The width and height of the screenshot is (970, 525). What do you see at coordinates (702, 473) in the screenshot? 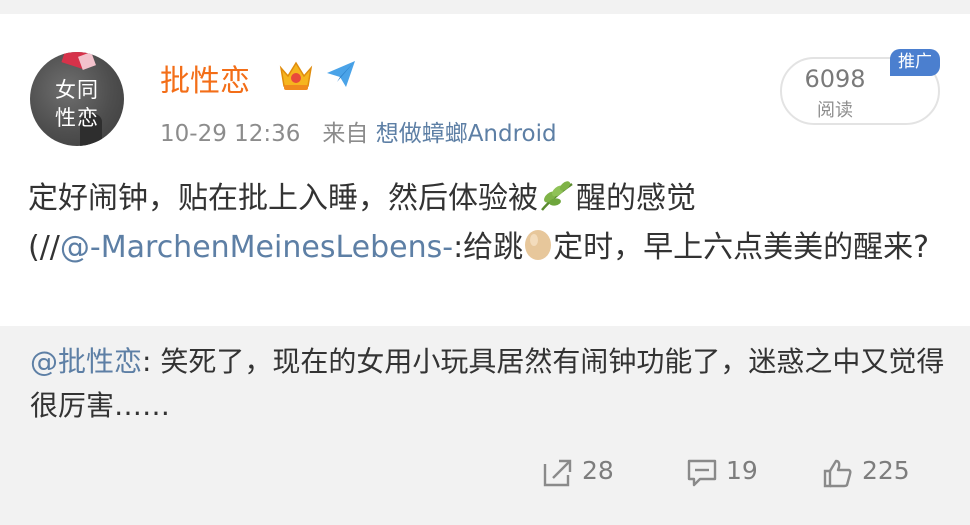
I see `comment-icon` at bounding box center [702, 473].